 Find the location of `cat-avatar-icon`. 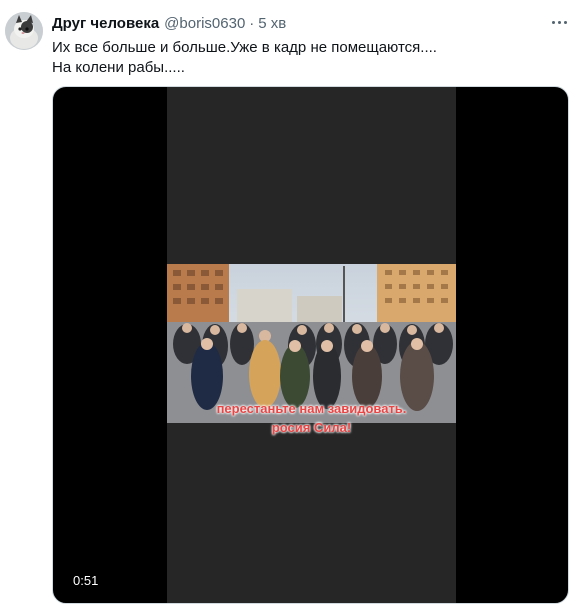

cat-avatar-icon is located at coordinates (24, 31).